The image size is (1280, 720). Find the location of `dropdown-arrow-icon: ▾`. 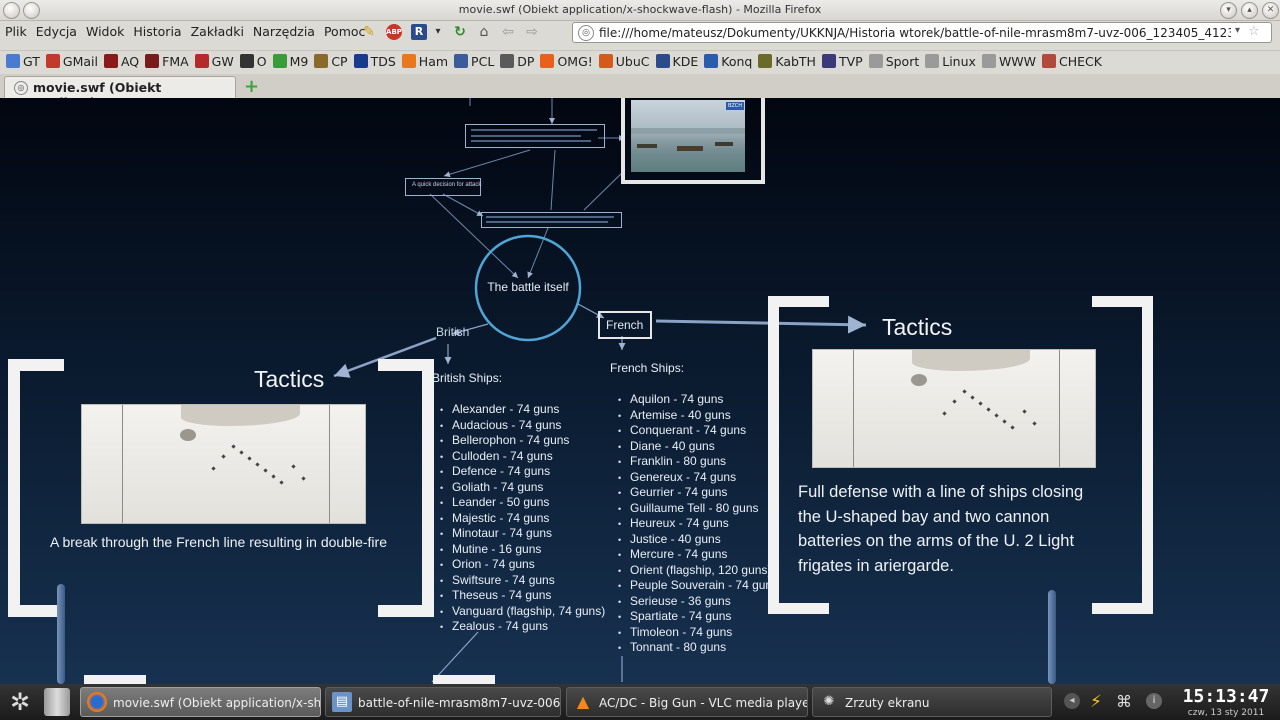

dropdown-arrow-icon: ▾ is located at coordinates (438, 32).